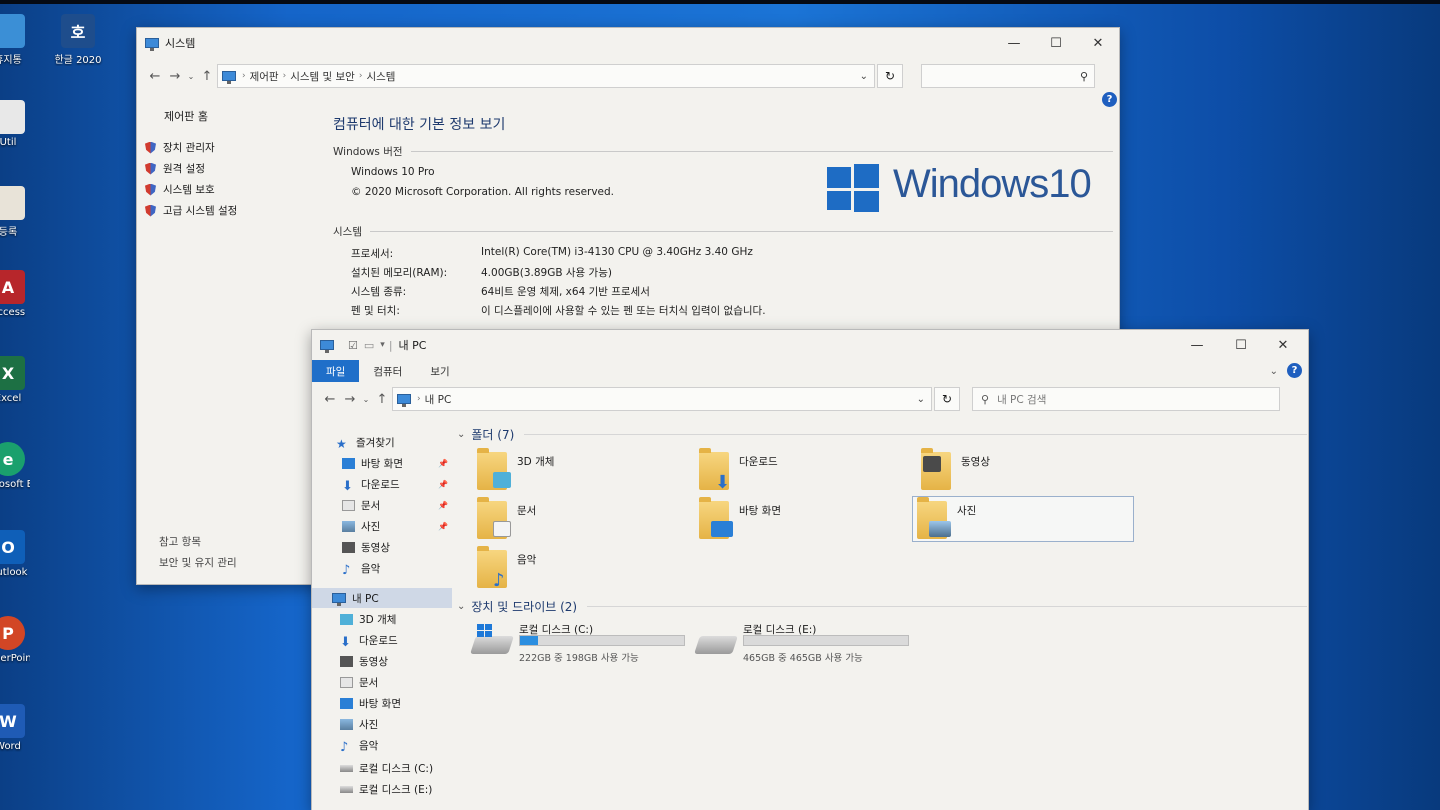 The height and width of the screenshot is (810, 1440). What do you see at coordinates (584, 471) in the screenshot?
I see `folder-3d-objects: 3D 개체` at bounding box center [584, 471].